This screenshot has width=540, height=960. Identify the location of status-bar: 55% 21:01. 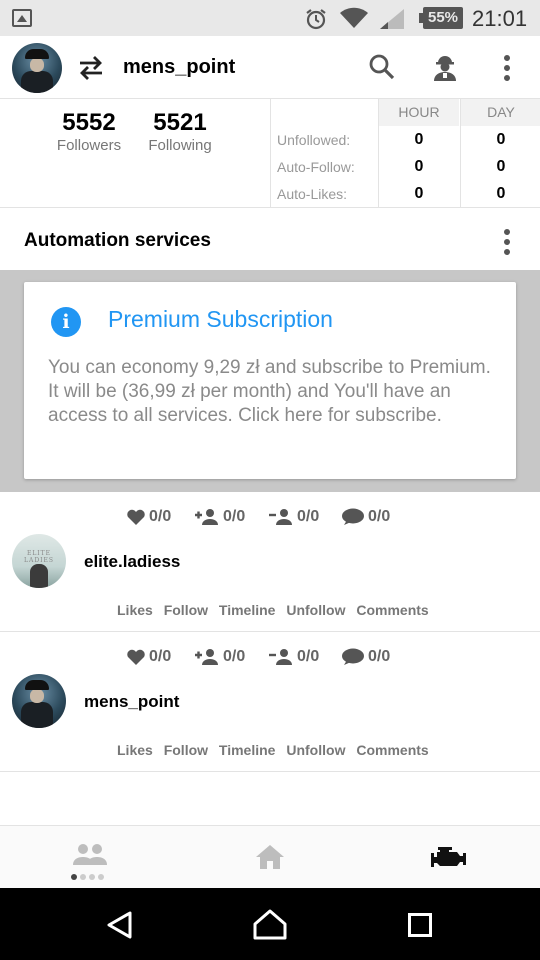
(270, 18).